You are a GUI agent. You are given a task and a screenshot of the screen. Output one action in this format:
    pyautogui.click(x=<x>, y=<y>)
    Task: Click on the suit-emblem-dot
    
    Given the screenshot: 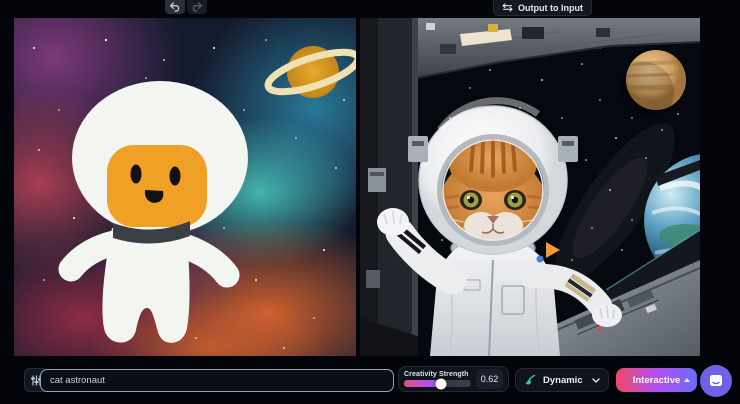 What is the action you would take?
    pyautogui.click(x=540, y=259)
    